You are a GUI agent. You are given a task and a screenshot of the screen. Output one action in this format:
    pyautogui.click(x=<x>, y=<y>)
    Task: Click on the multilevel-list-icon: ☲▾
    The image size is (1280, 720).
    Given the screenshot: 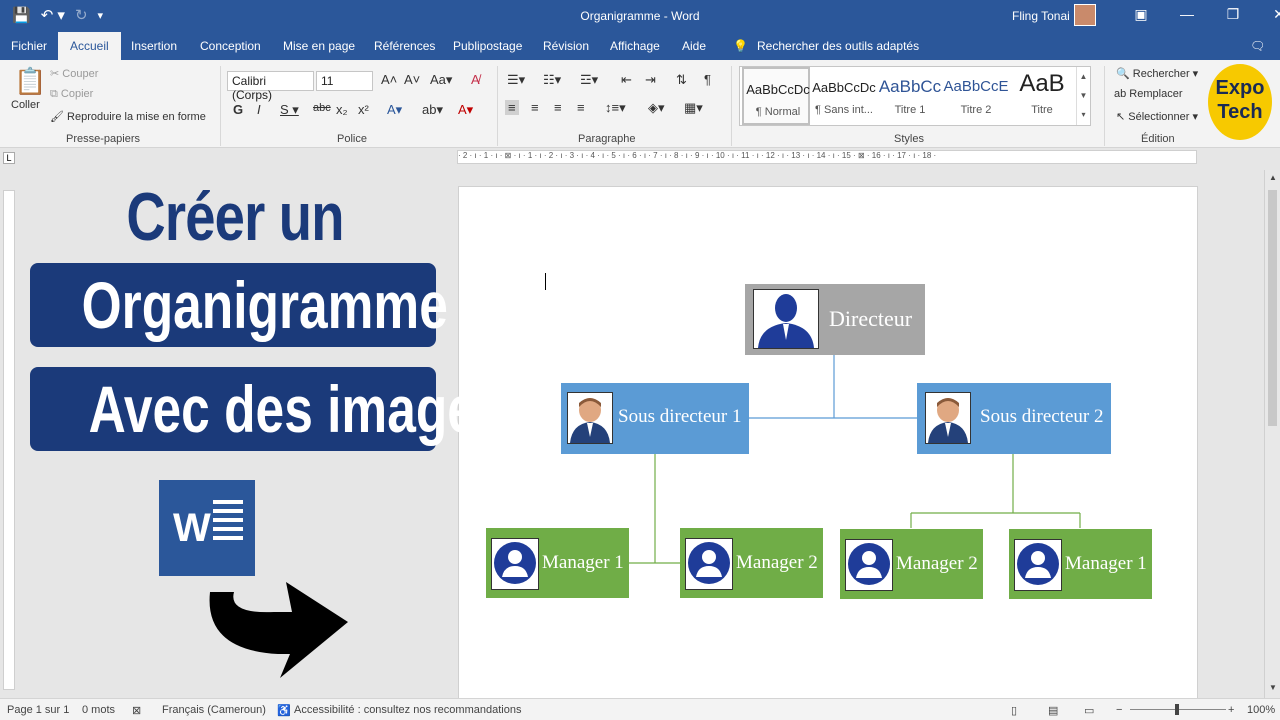 What is the action you would take?
    pyautogui.click(x=589, y=80)
    